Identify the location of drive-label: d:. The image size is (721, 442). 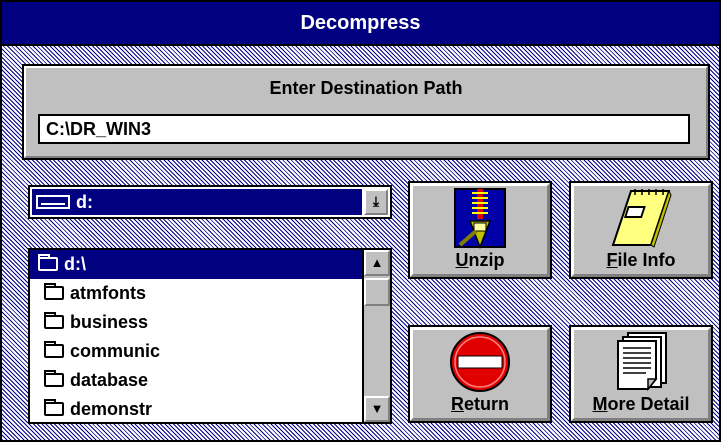
(84, 202).